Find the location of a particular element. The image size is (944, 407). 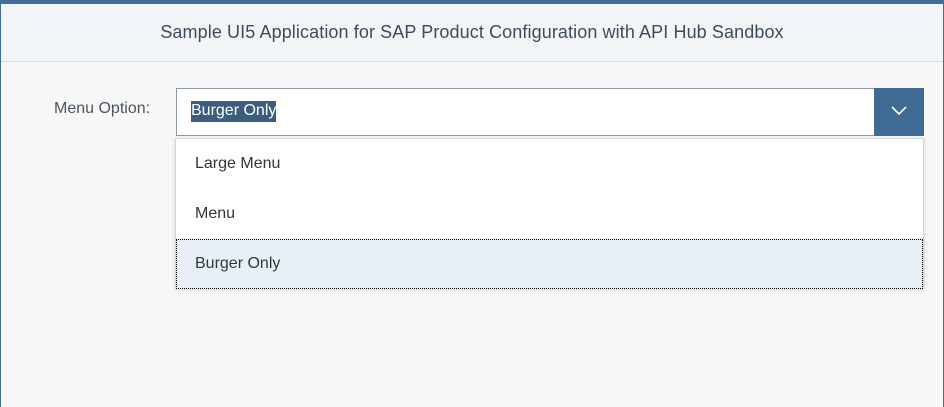

select-arrow-button is located at coordinates (899, 112).